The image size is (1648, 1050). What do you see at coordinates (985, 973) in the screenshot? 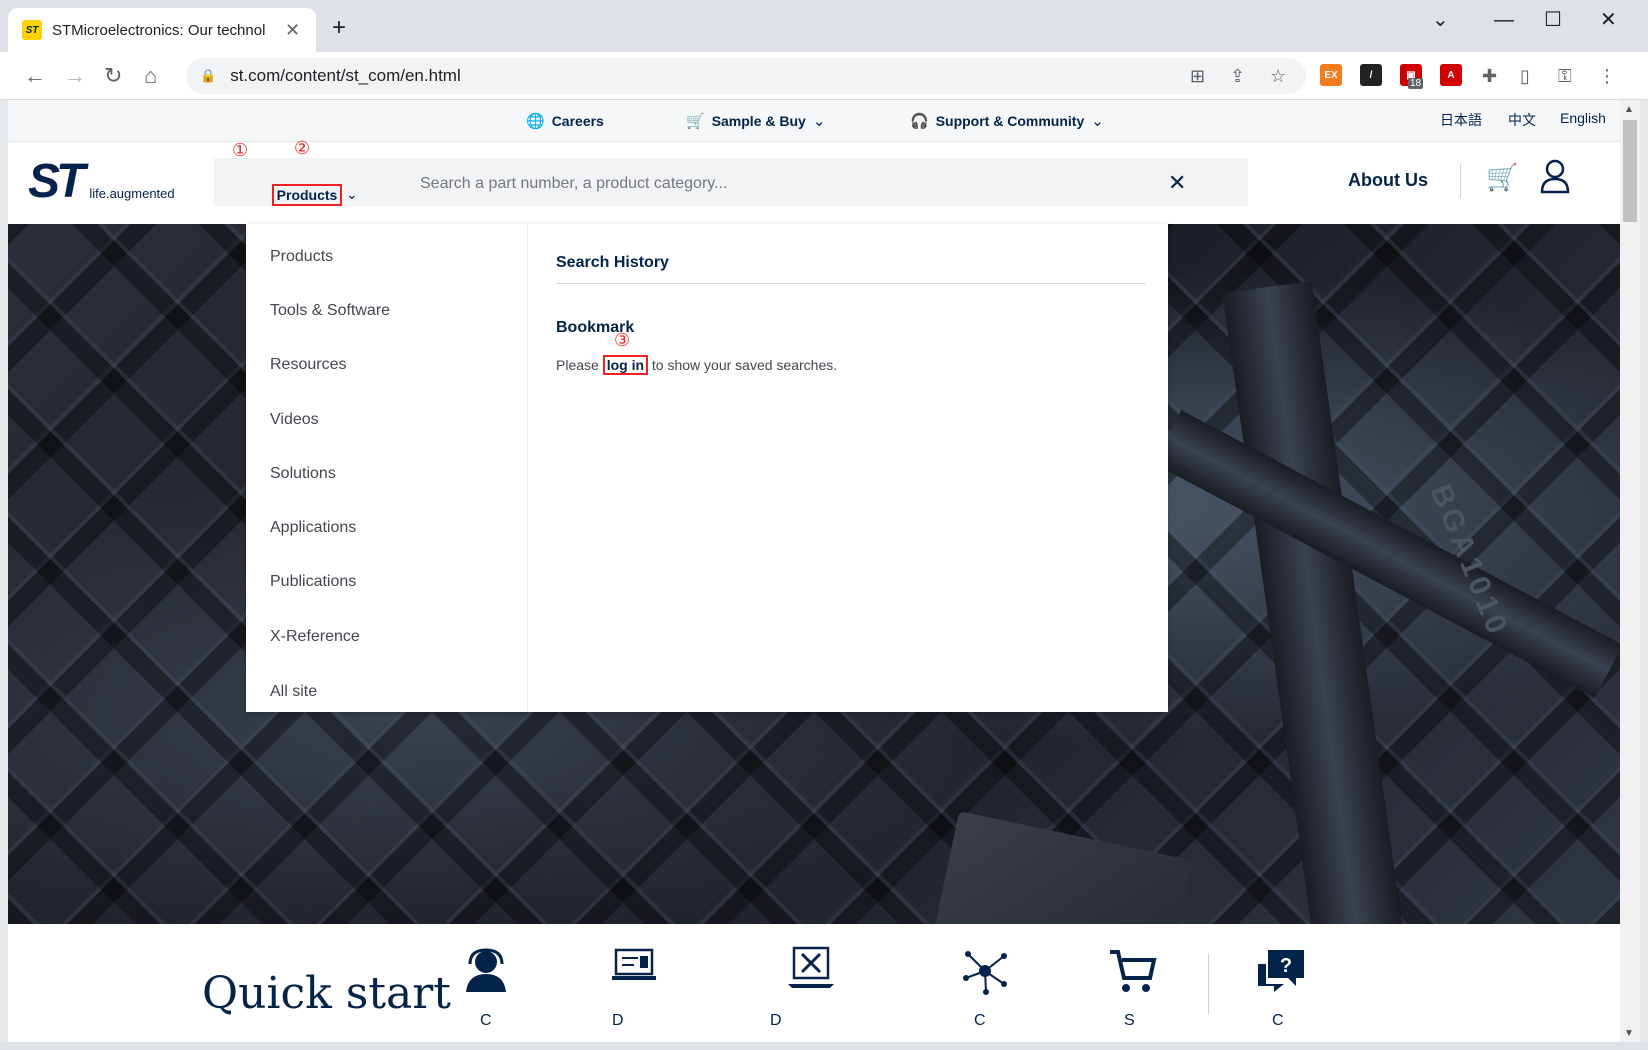
I see `community-network-icon` at bounding box center [985, 973].